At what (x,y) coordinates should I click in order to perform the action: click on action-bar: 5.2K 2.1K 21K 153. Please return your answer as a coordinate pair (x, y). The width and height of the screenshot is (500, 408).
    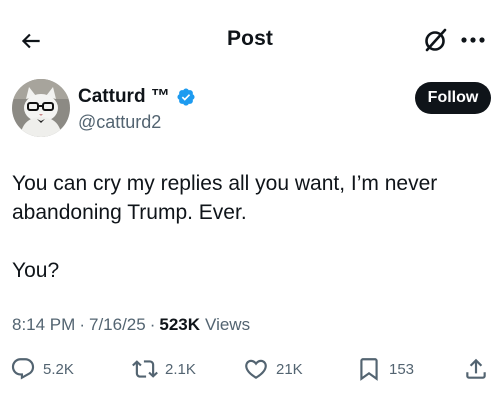
    Looking at the image, I should click on (250, 370).